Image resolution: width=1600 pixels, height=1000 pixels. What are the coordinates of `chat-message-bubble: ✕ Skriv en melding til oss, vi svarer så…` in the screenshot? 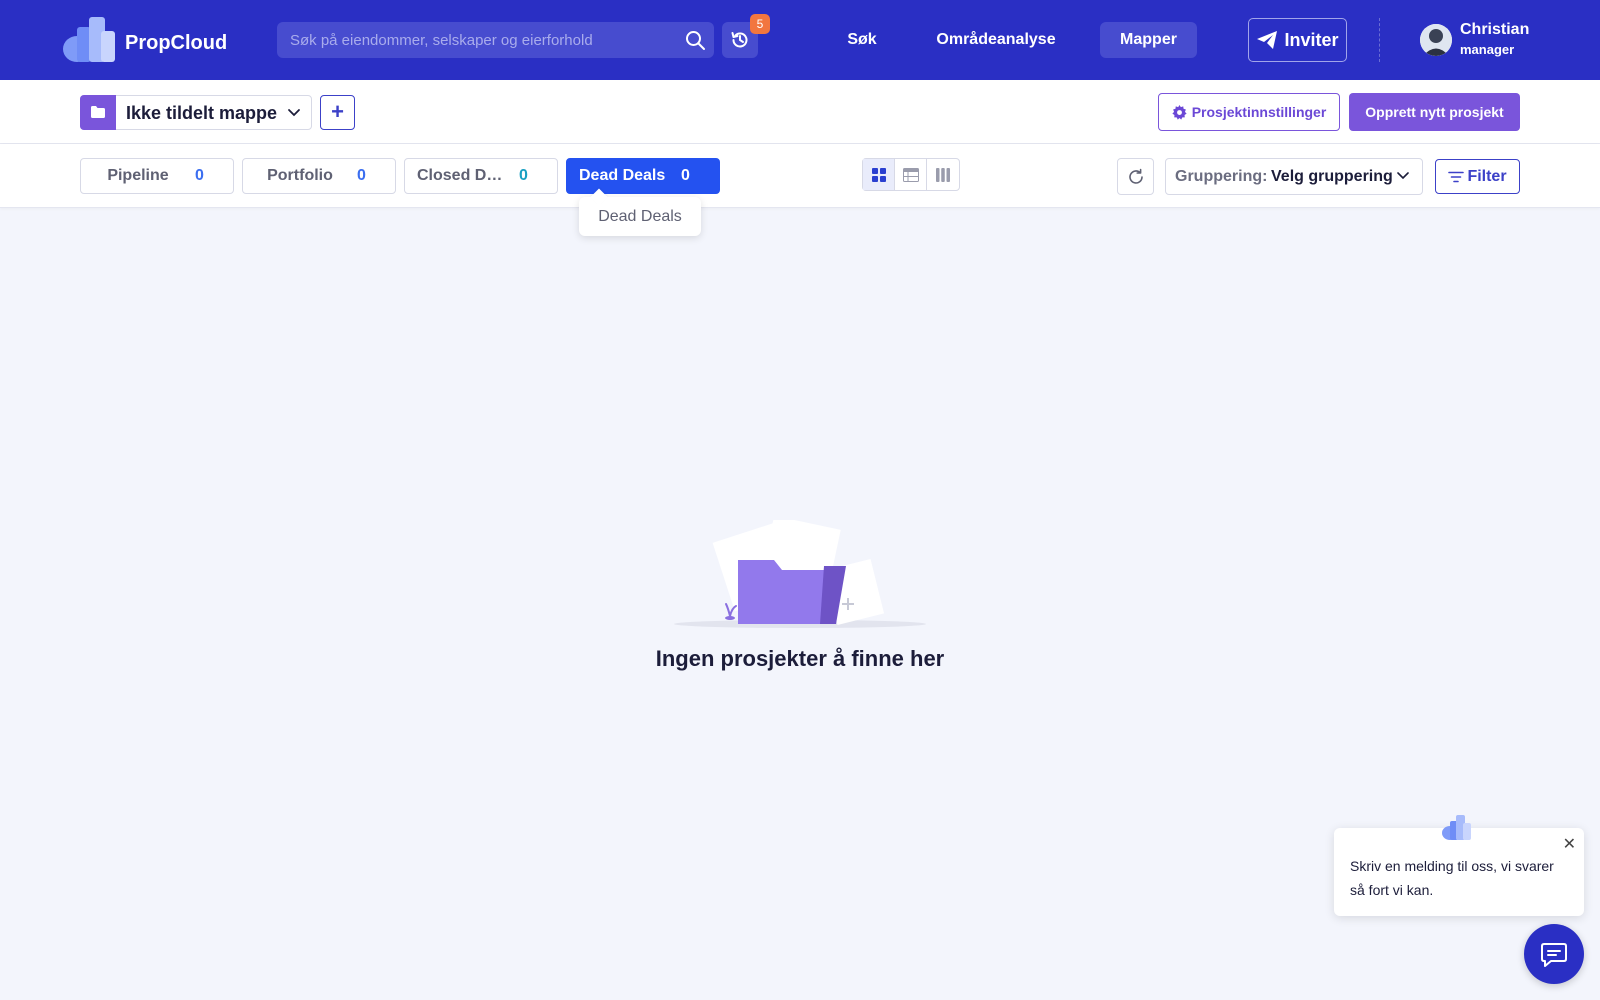 It's located at (1459, 872).